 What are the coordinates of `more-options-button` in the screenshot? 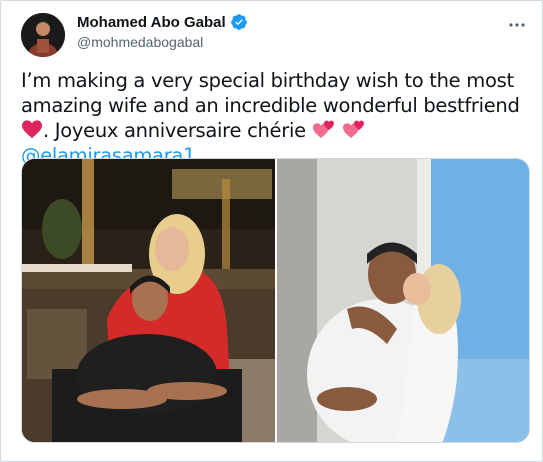 It's located at (517, 25).